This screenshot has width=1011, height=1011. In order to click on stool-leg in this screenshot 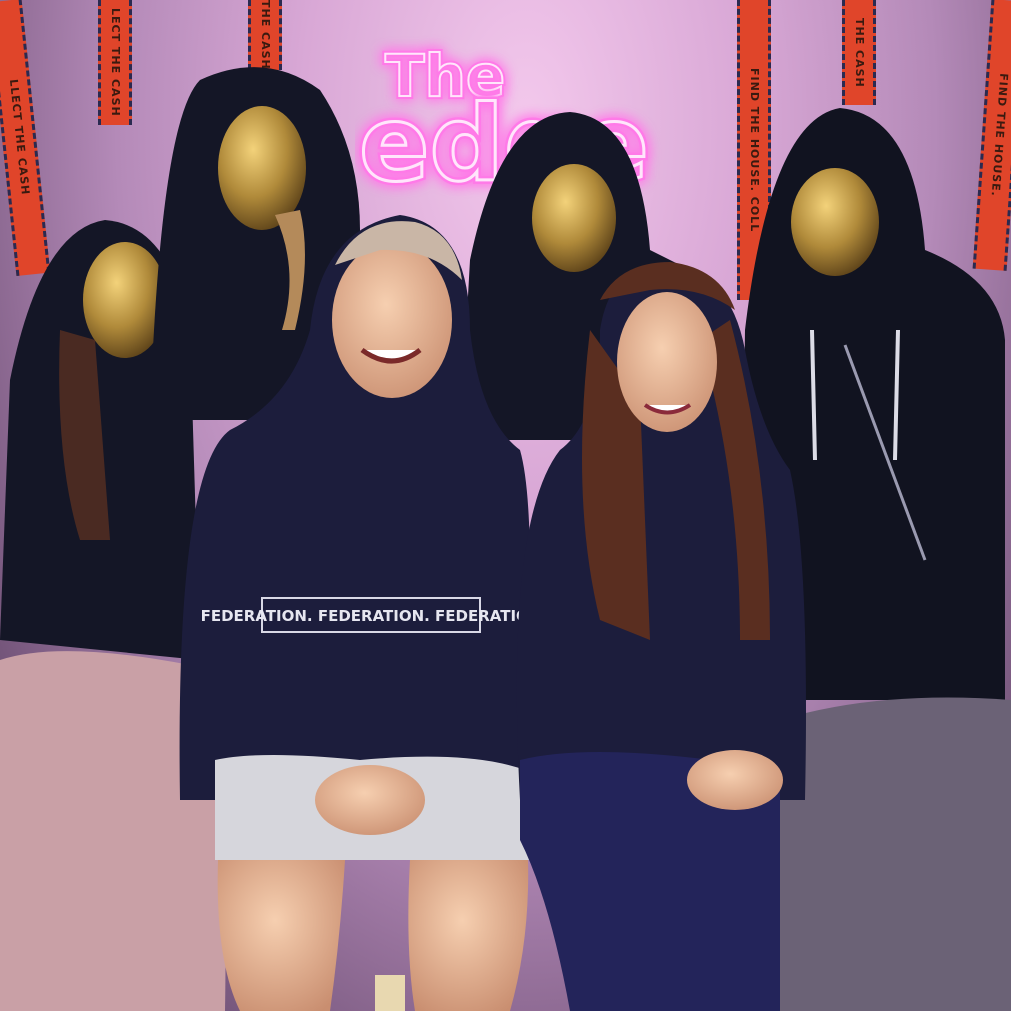, I will do `click(390, 993)`.